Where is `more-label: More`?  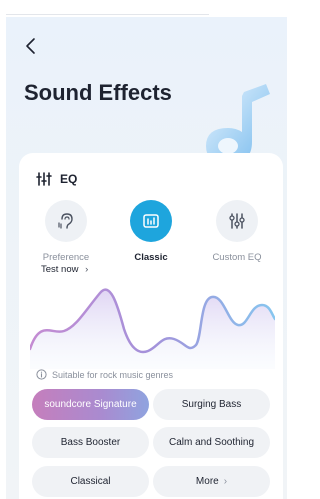 more-label: More is located at coordinates (207, 481).